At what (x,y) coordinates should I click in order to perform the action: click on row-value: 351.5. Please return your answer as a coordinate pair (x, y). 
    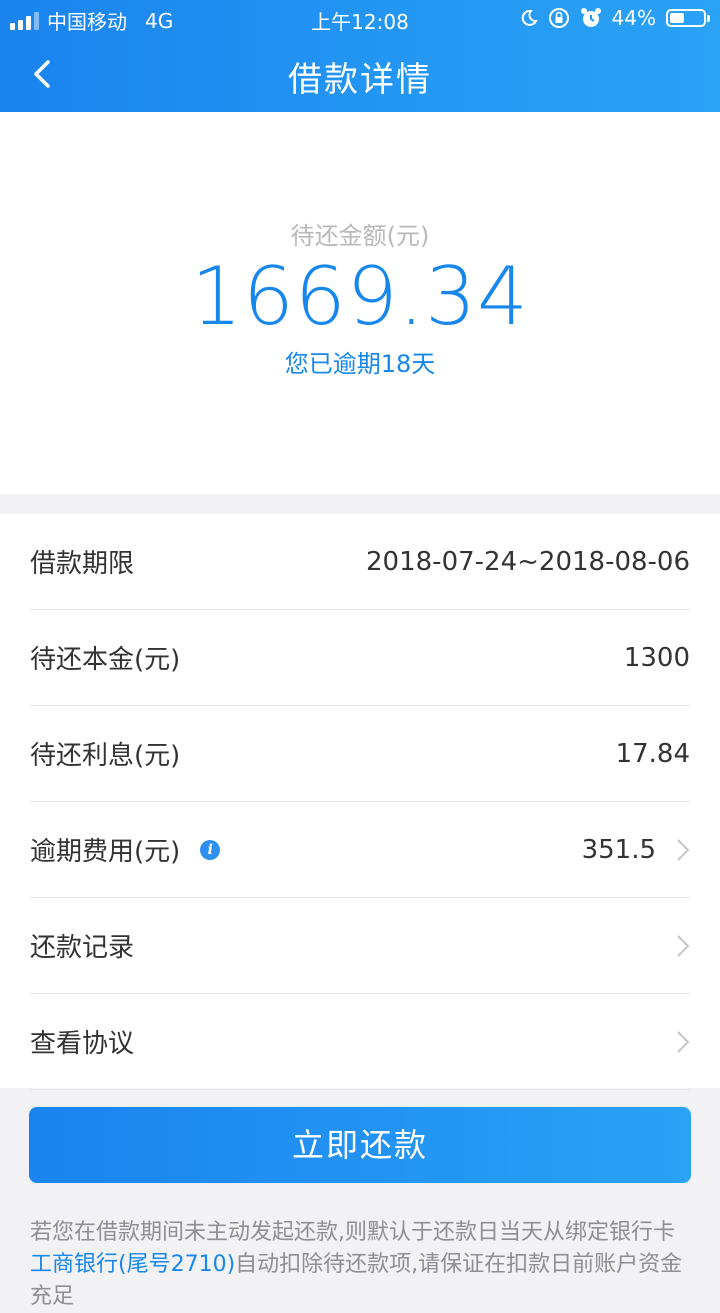
    Looking at the image, I should click on (618, 849).